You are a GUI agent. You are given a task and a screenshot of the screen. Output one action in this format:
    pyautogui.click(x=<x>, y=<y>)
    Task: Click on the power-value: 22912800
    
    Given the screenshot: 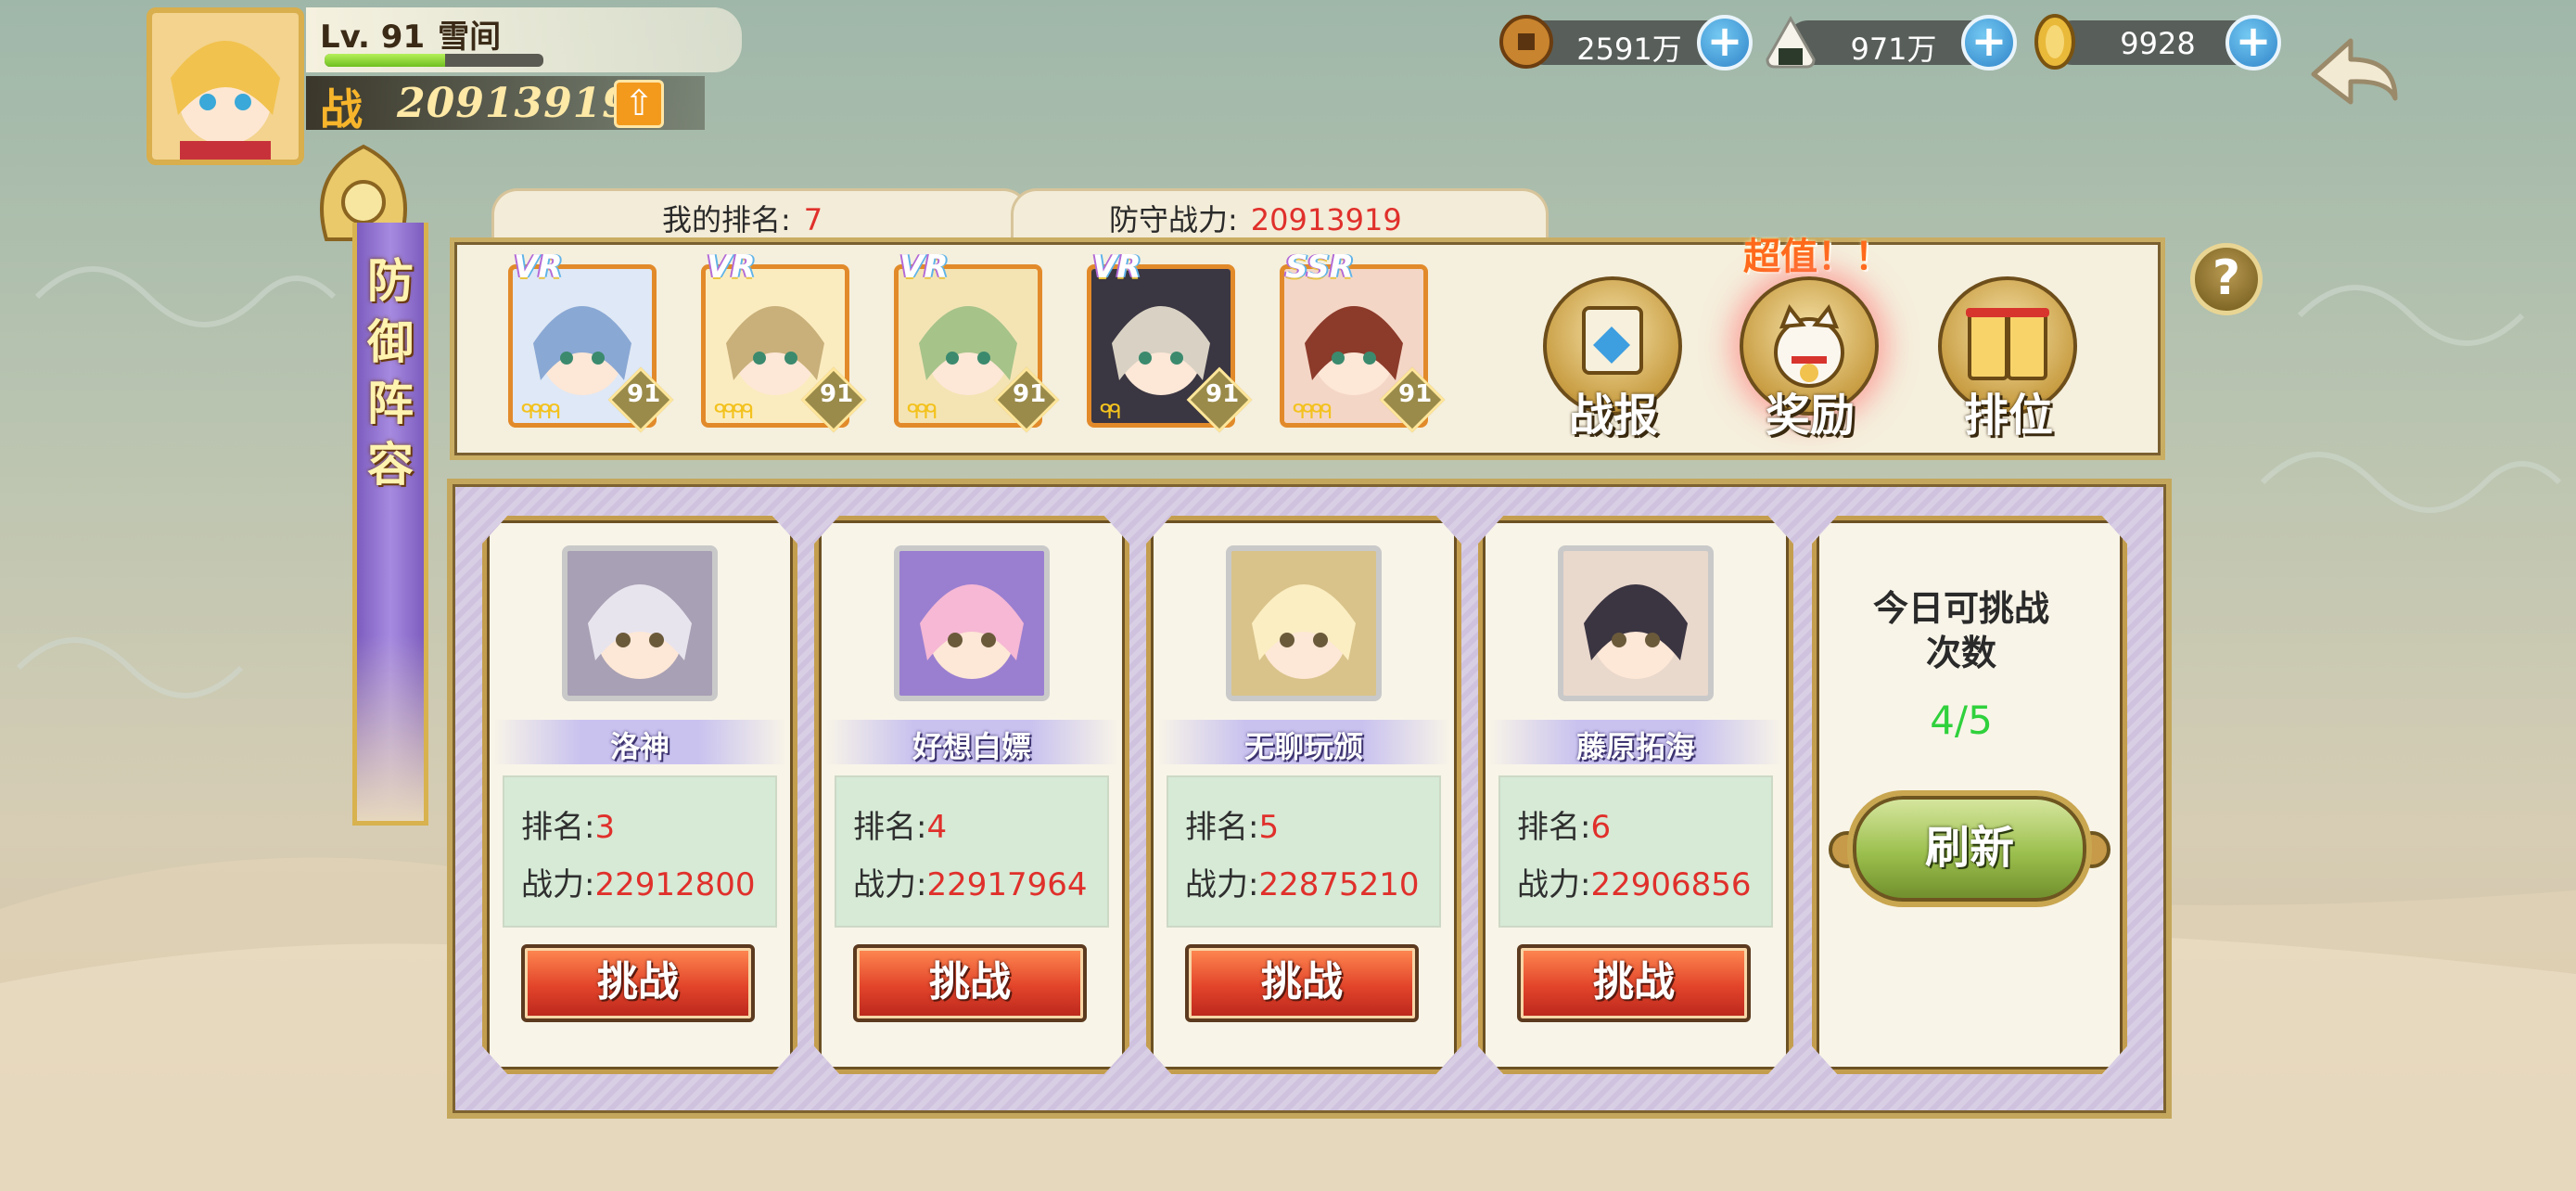 What is the action you would take?
    pyautogui.click(x=675, y=884)
    